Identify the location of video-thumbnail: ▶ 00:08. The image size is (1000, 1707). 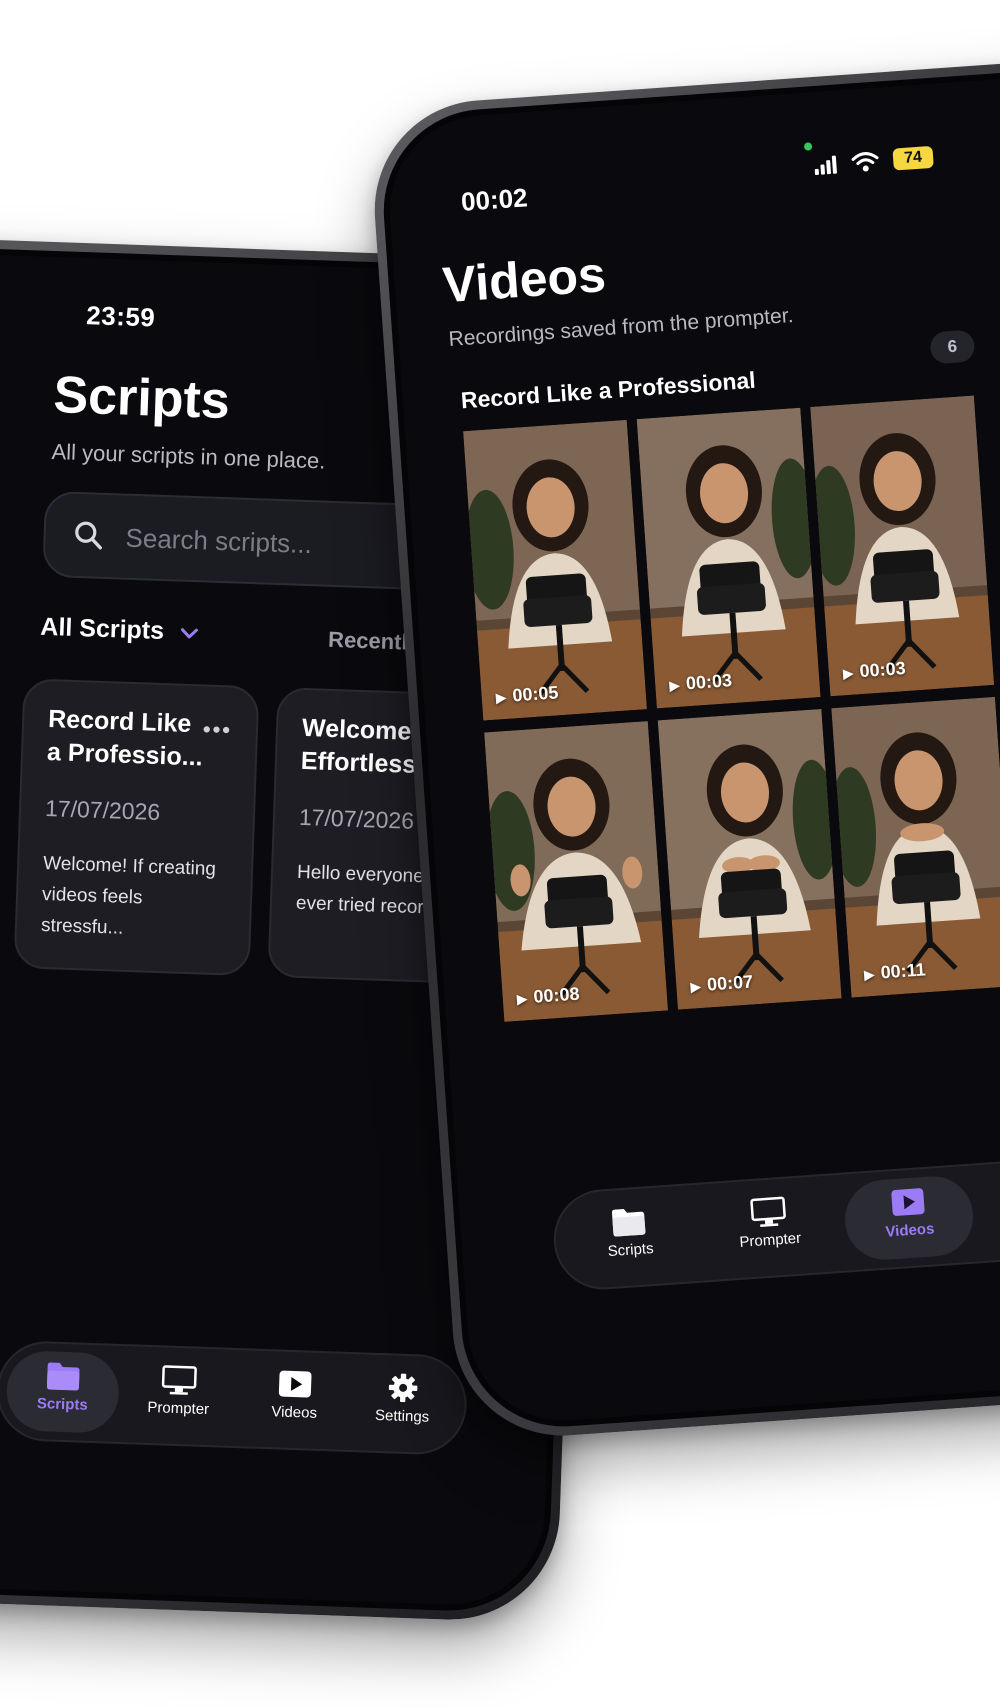
(576, 871).